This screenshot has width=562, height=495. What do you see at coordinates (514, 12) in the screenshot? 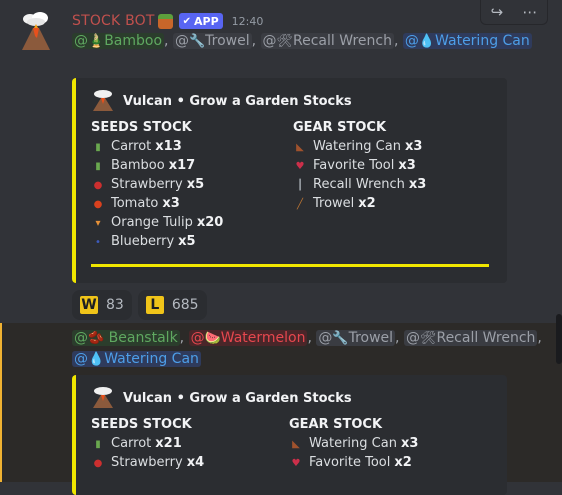
I see `message-actions: ↪ ⋯` at bounding box center [514, 12].